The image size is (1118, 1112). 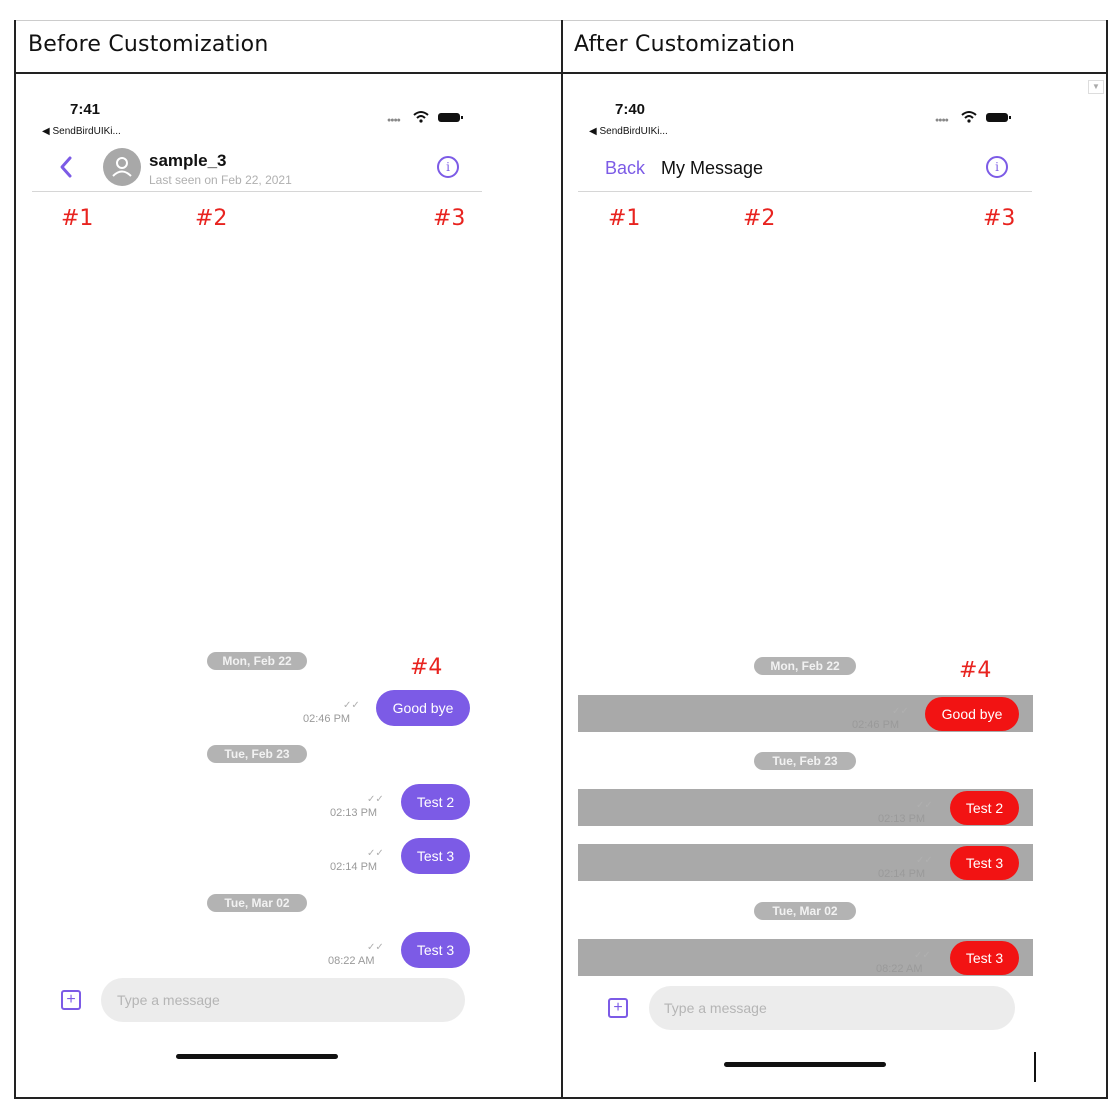 What do you see at coordinates (562, 559) in the screenshot?
I see `frame-middle` at bounding box center [562, 559].